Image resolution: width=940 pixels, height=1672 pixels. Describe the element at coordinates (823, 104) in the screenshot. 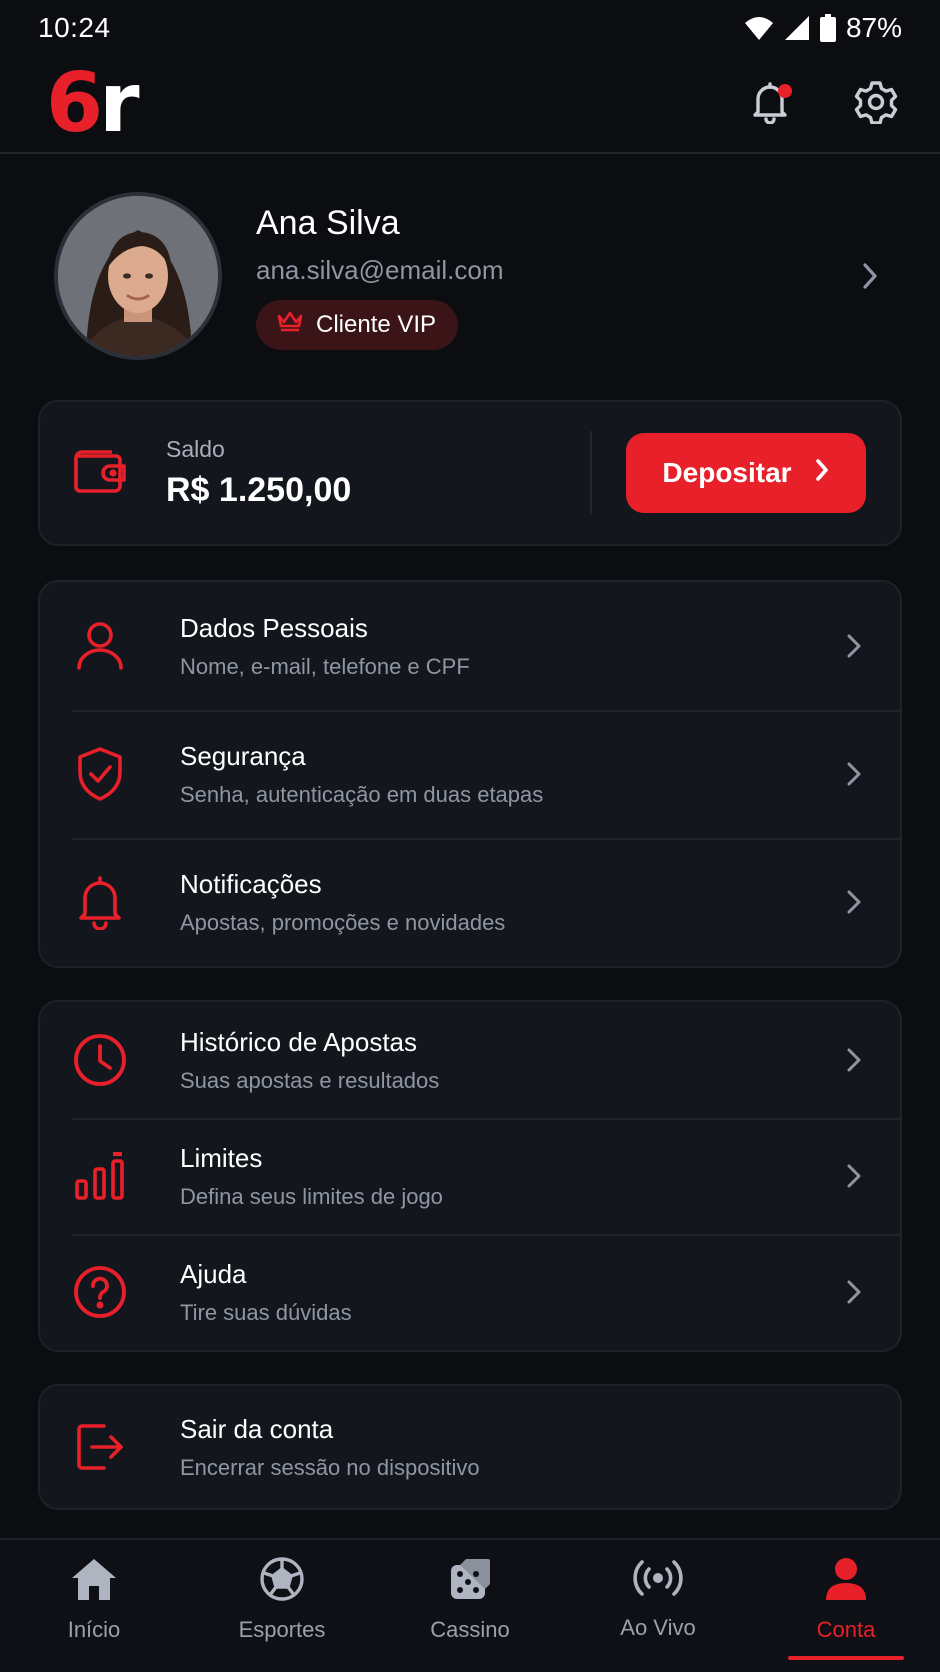

I see `header-actions` at that location.